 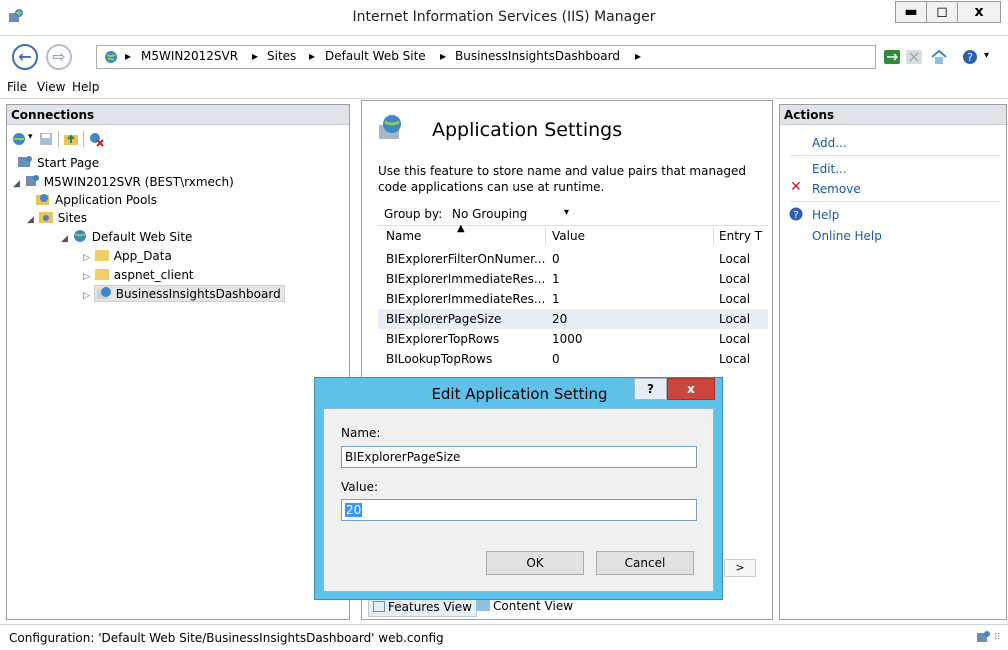 I want to click on breadcrumb-sites: Sites, so click(x=281, y=56).